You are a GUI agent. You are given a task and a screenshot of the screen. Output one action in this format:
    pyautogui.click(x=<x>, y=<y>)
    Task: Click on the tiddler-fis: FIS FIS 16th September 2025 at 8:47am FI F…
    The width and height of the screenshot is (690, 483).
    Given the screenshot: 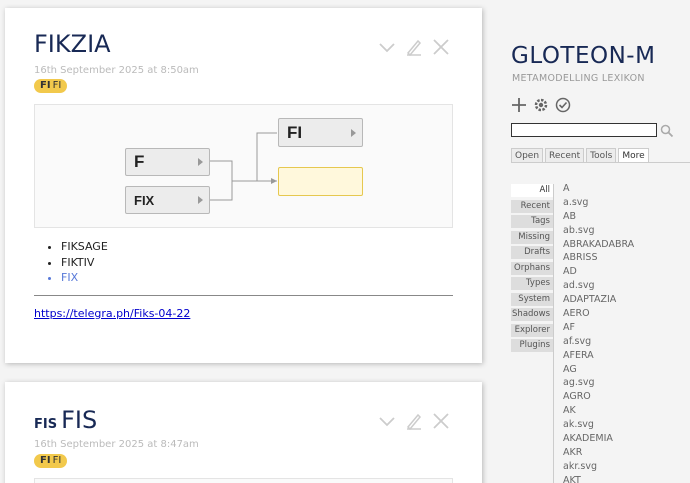 What is the action you would take?
    pyautogui.click(x=243, y=432)
    